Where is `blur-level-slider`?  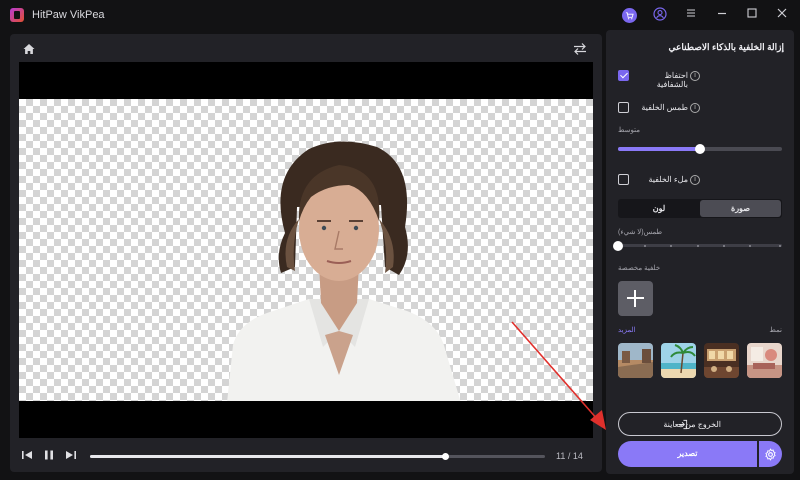
blur-level-slider is located at coordinates (700, 149).